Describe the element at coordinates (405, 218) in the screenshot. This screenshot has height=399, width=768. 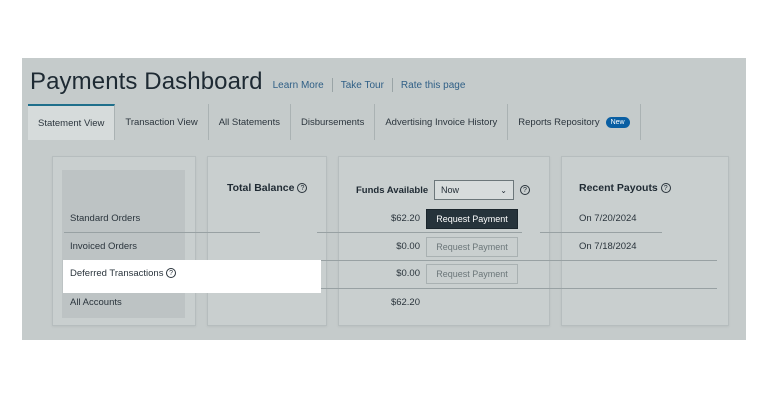
I see `standard-orders-amount: $62.20` at that location.